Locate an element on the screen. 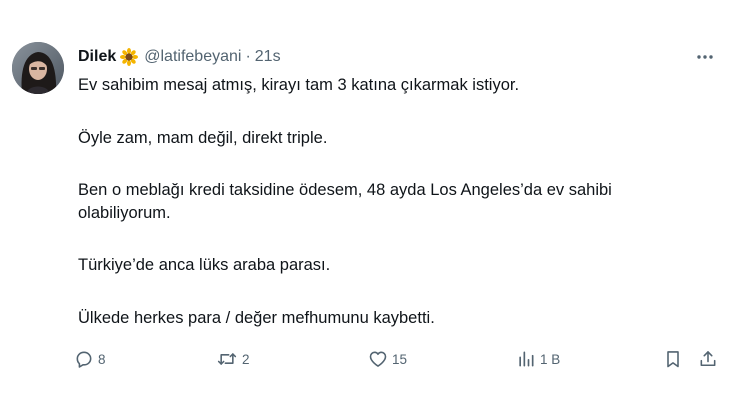  views-count: 1 B is located at coordinates (550, 359).